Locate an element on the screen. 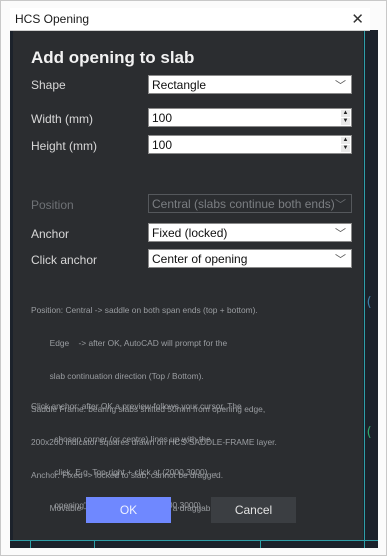  ok-button: OK is located at coordinates (128, 510).